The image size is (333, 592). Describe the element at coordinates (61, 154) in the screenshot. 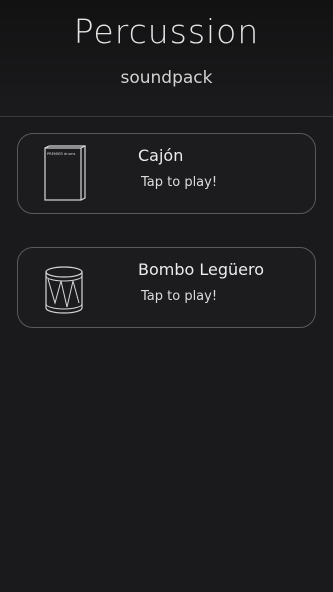

I see `cajon-brand-mark: PREMIER drums` at that location.